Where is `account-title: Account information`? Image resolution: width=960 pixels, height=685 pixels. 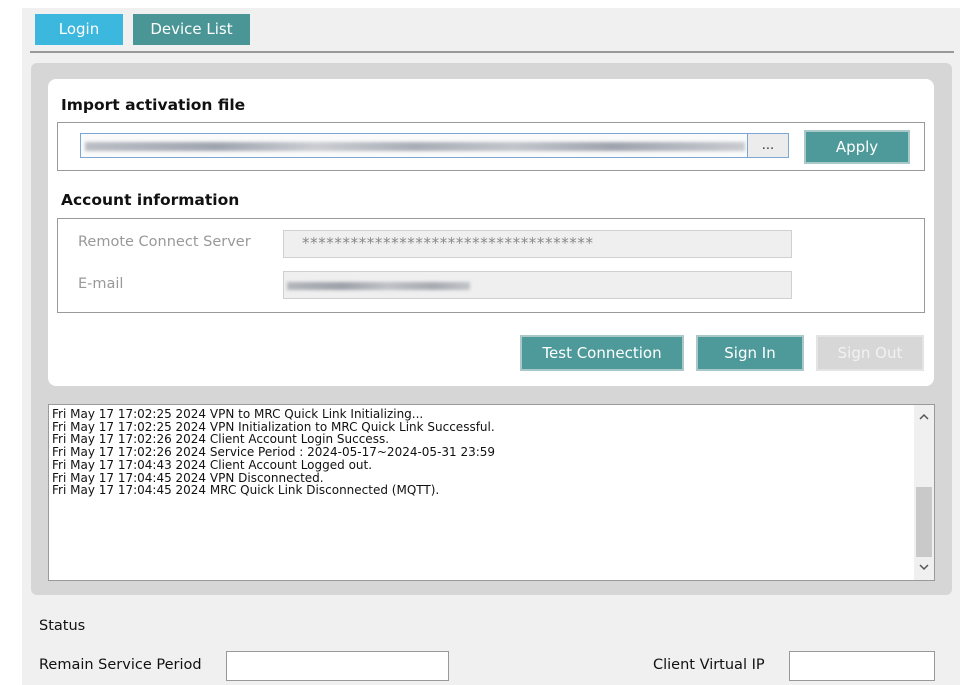
account-title: Account information is located at coordinates (150, 200).